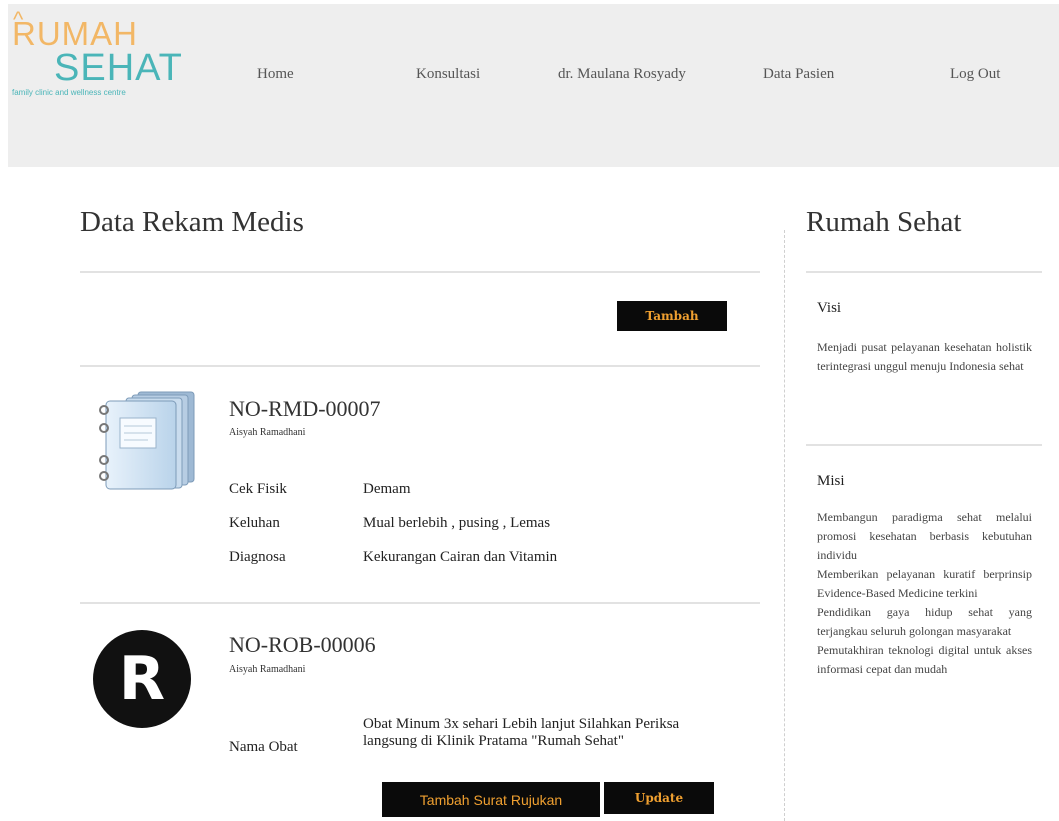 Image resolution: width=1059 pixels, height=821 pixels. I want to click on page-title: Data Rekam Medis, so click(192, 222).